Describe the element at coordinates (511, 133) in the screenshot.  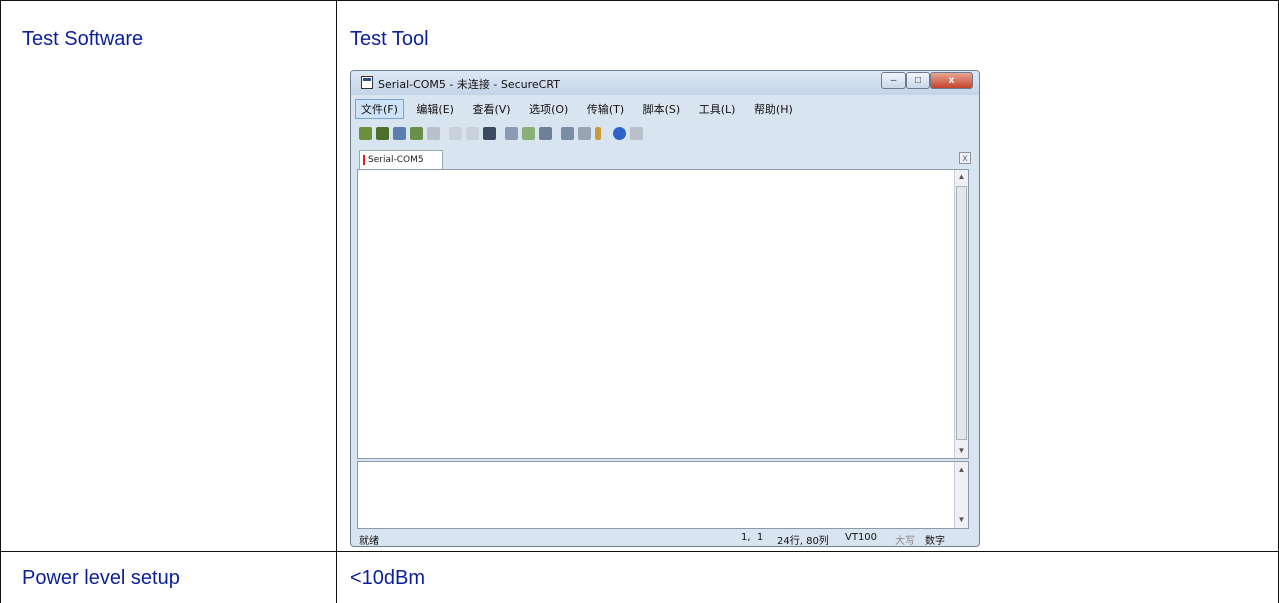
I see `print-setup-icon` at that location.